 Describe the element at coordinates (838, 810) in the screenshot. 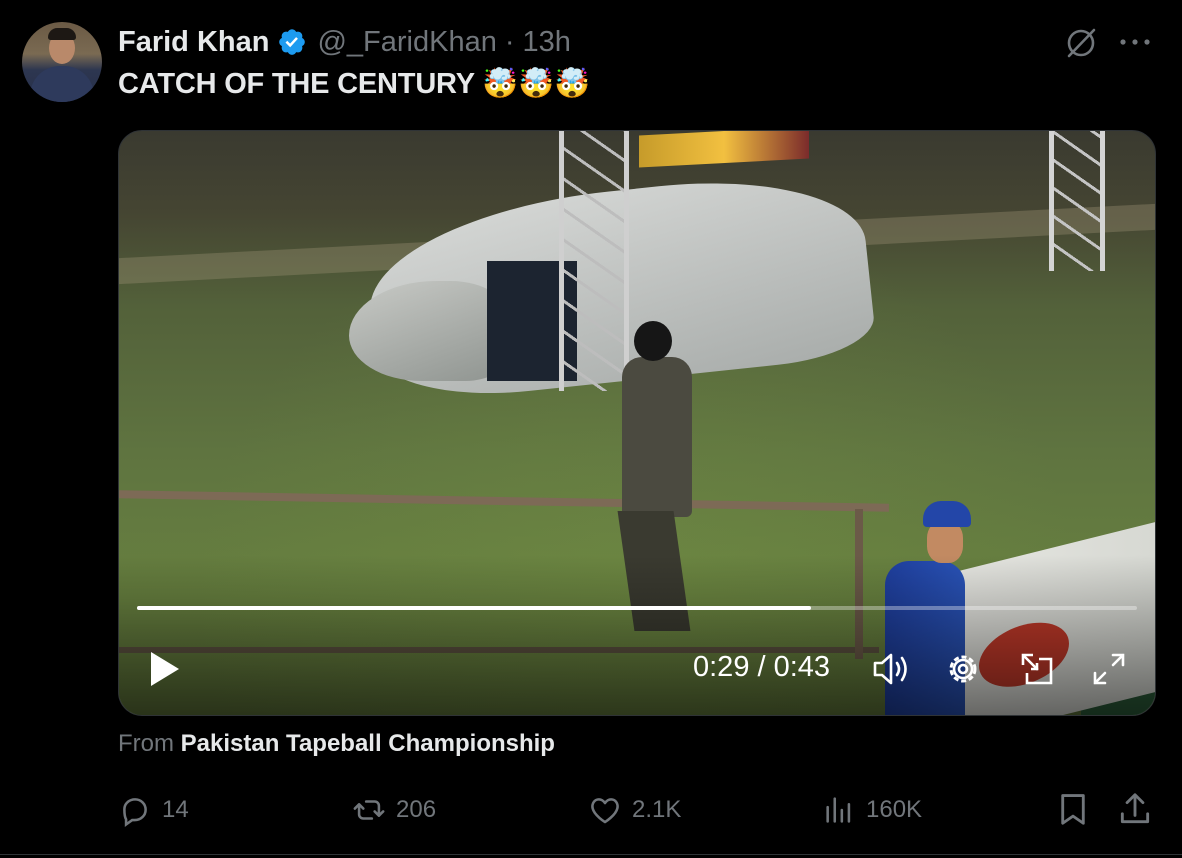

I see `views-icon` at that location.